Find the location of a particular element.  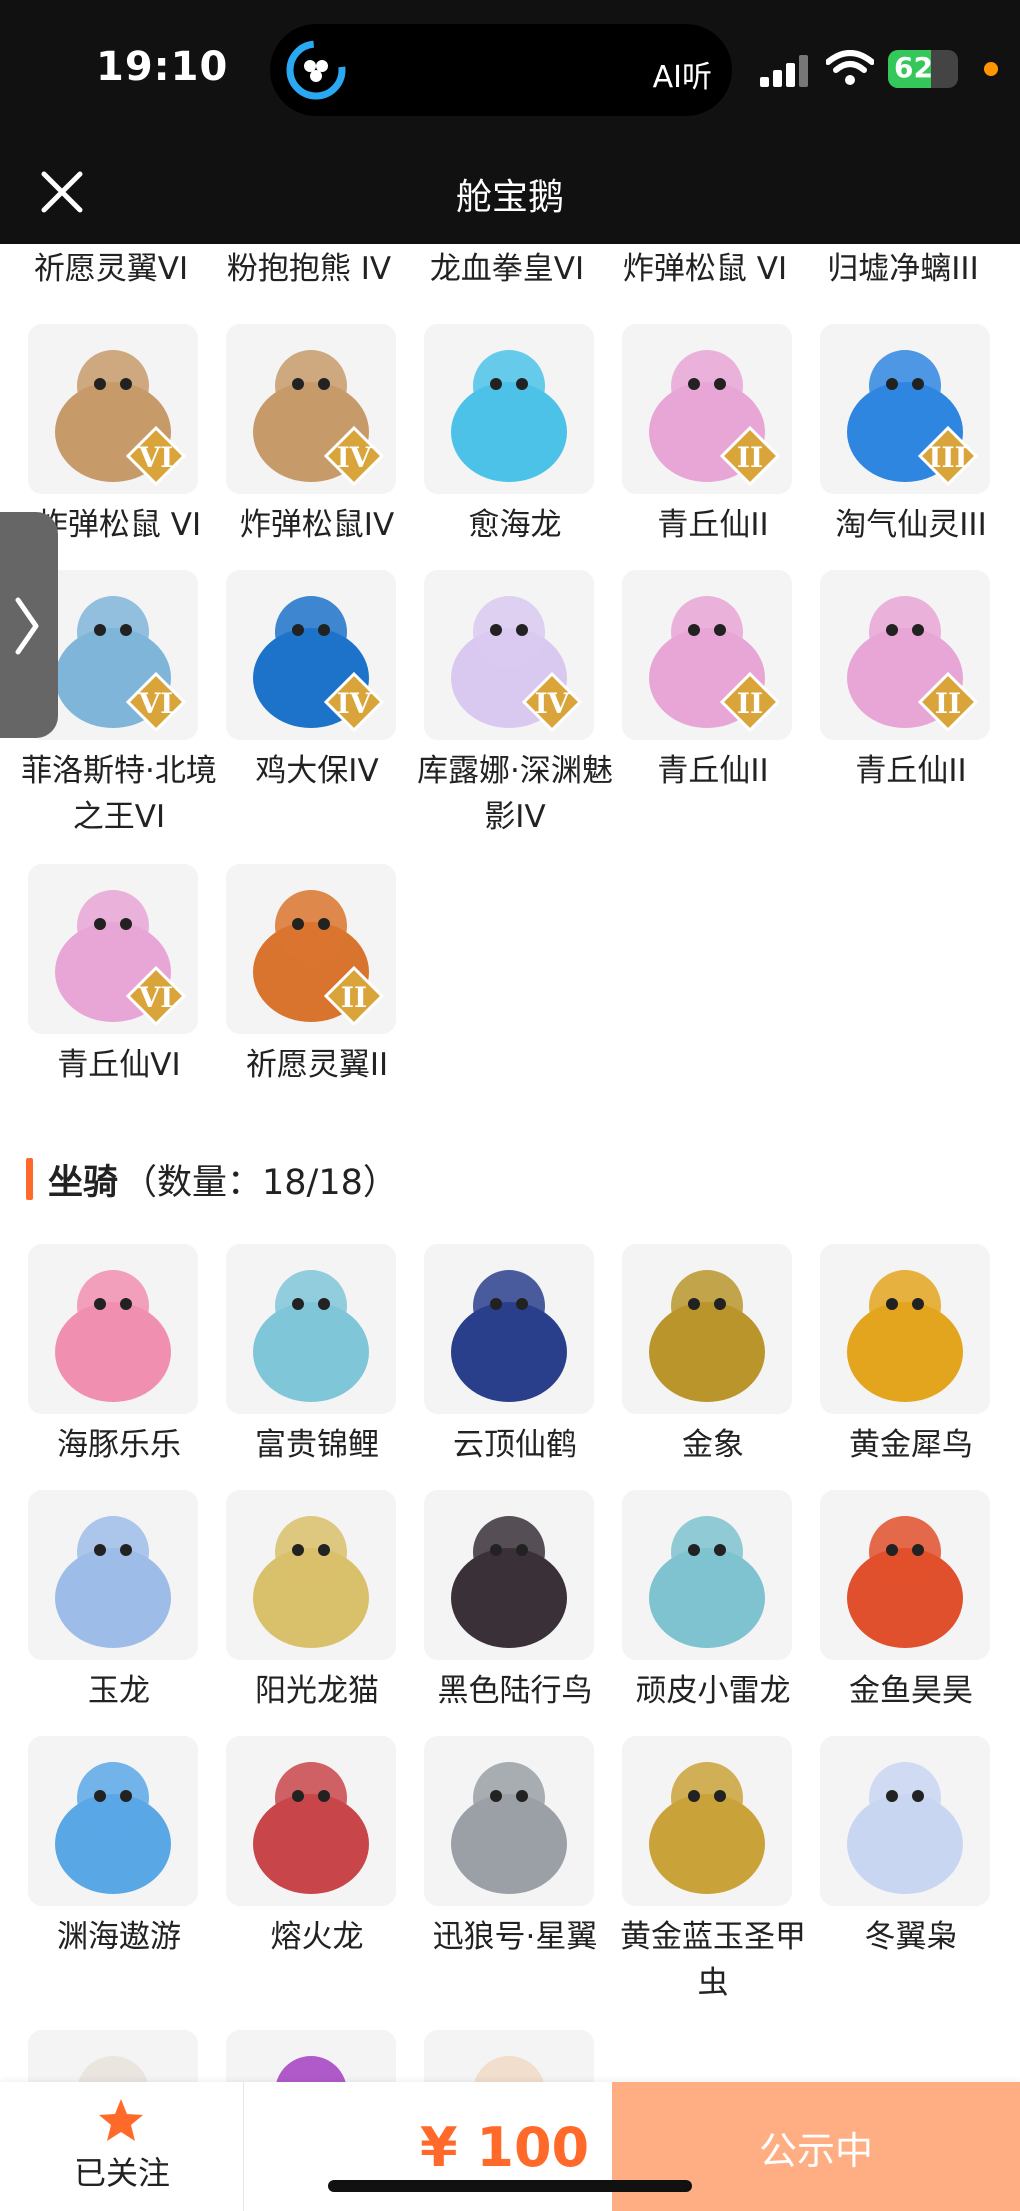

previous-row-label: 归墟净螭III is located at coordinates (903, 269).